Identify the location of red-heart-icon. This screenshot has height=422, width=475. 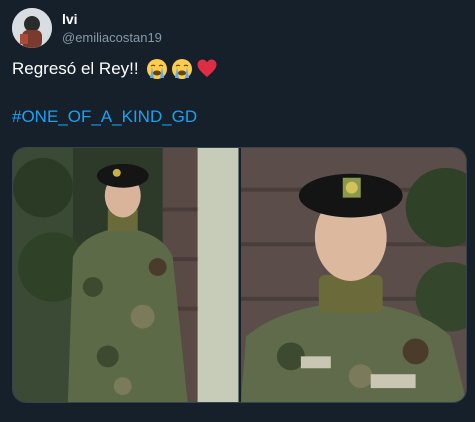
(207, 69).